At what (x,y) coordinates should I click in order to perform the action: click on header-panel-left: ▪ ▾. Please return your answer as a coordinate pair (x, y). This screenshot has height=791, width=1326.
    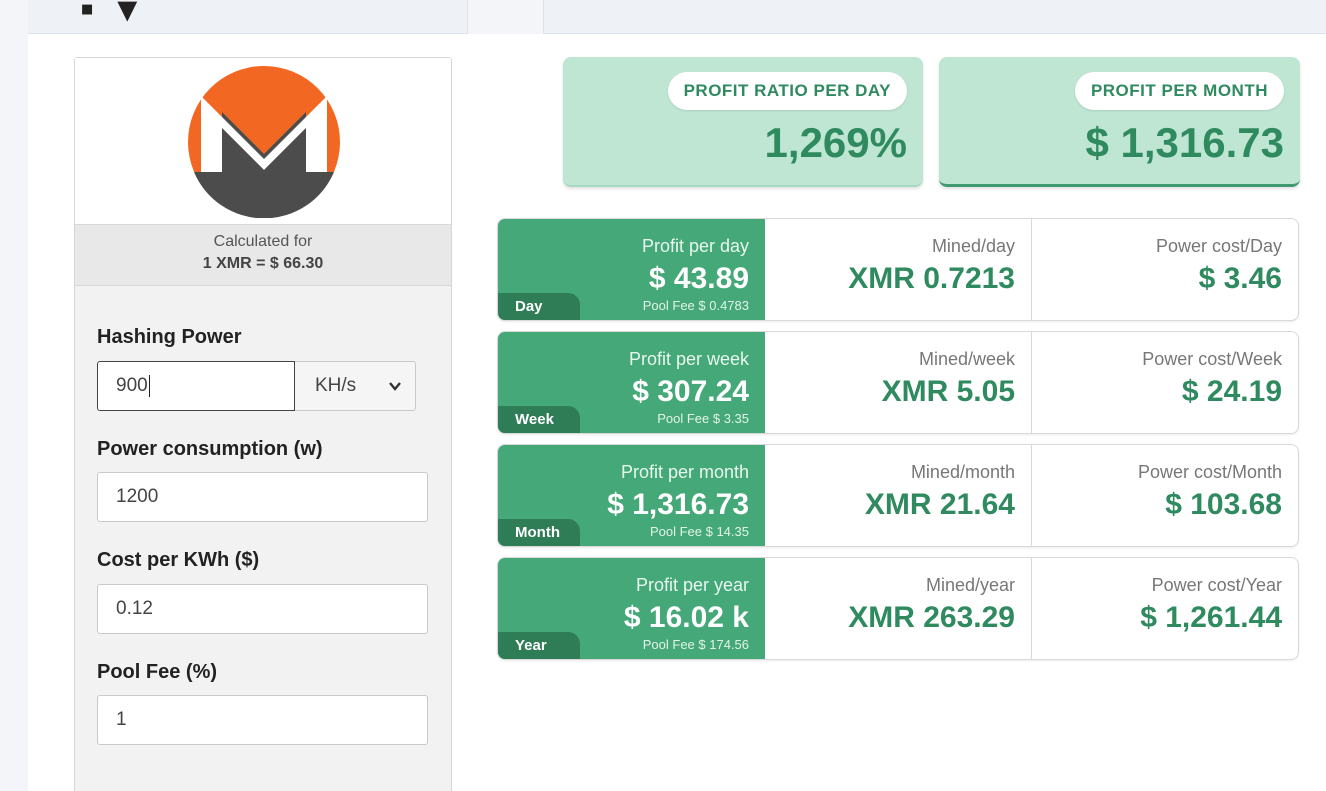
    Looking at the image, I should click on (248, 17).